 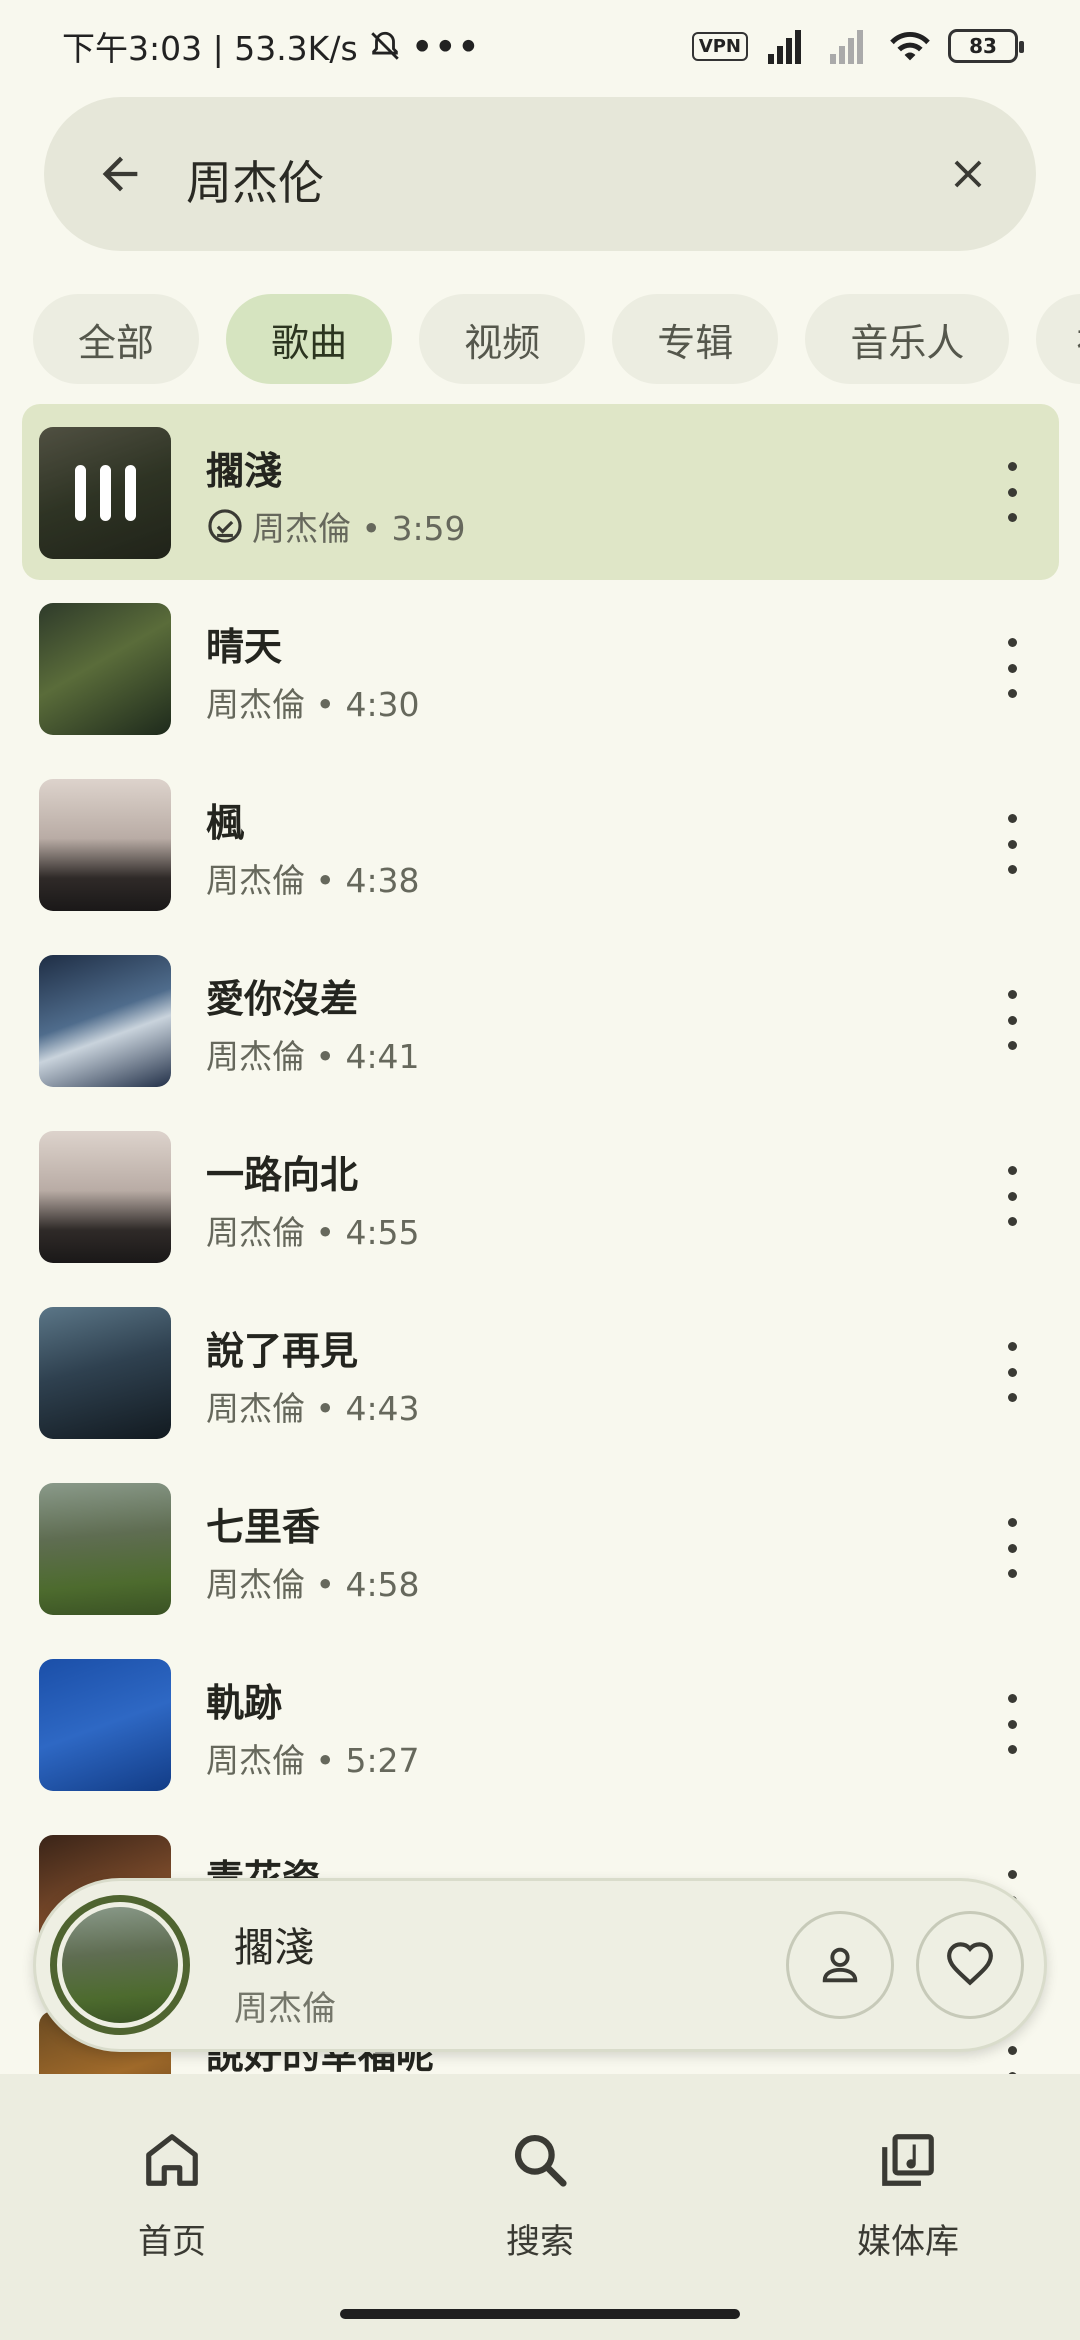 I want to click on bottom-navigation: 首页 搜索 媒体库, so click(x=540, y=2207).